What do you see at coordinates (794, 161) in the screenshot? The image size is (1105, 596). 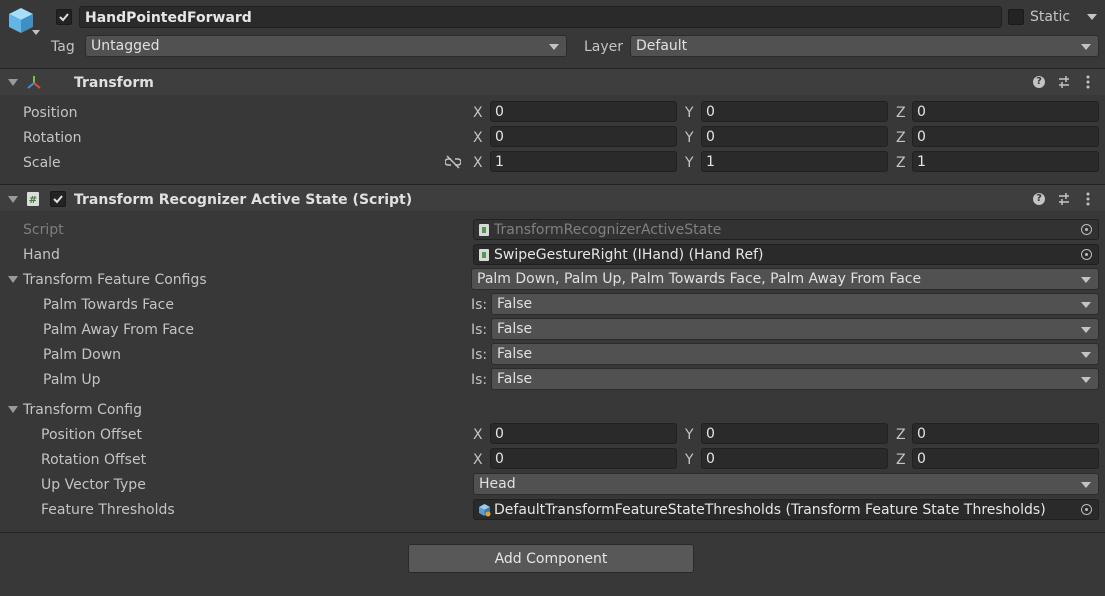 I see `scale-y-field: 1` at bounding box center [794, 161].